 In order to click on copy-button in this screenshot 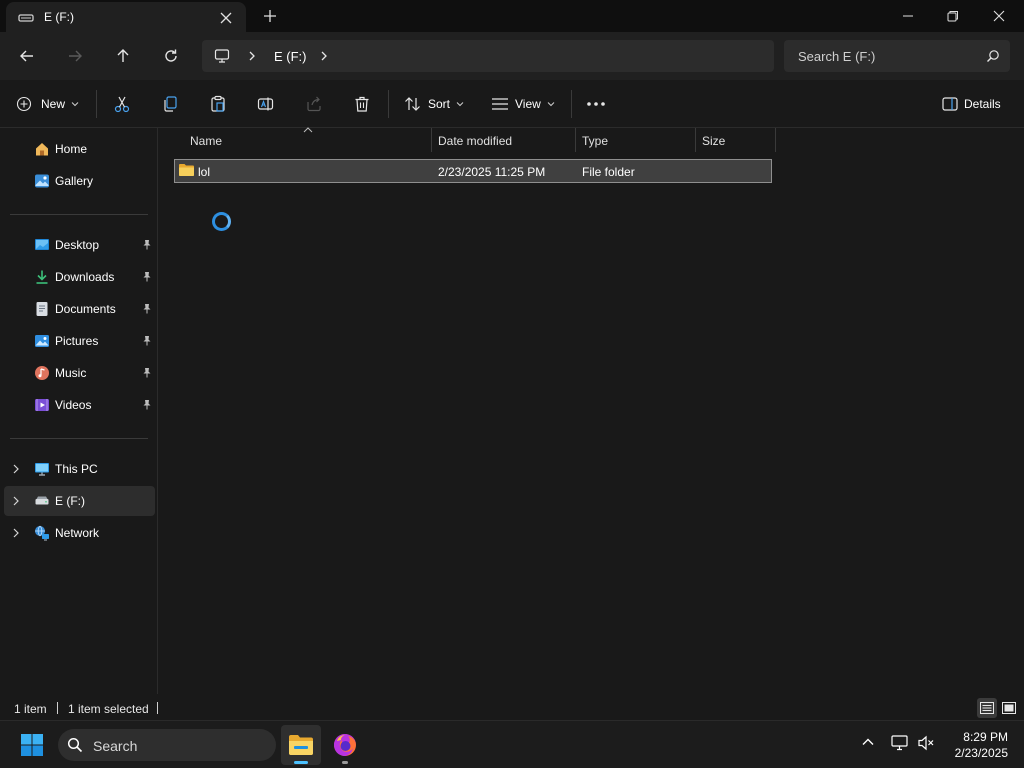, I will do `click(170, 104)`.